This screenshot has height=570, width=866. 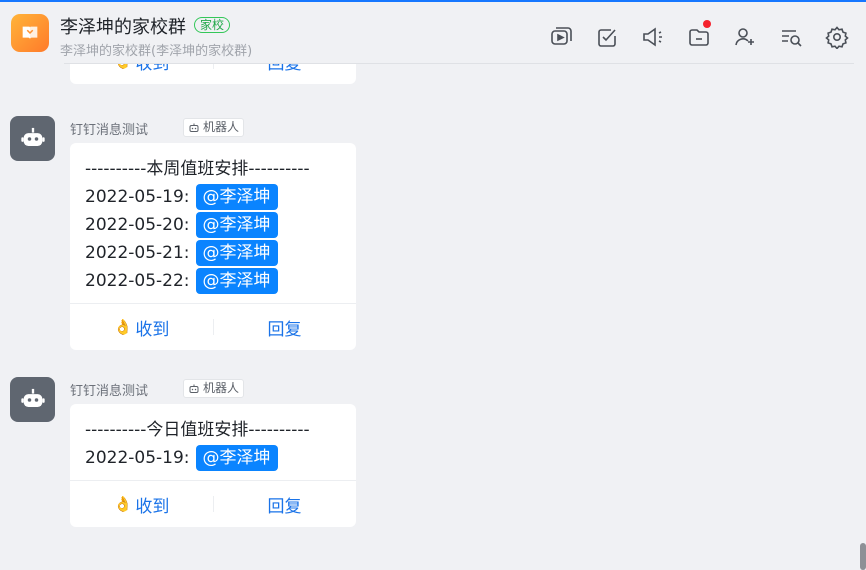 I want to click on duty-date: 2022-05-20:, so click(x=137, y=225).